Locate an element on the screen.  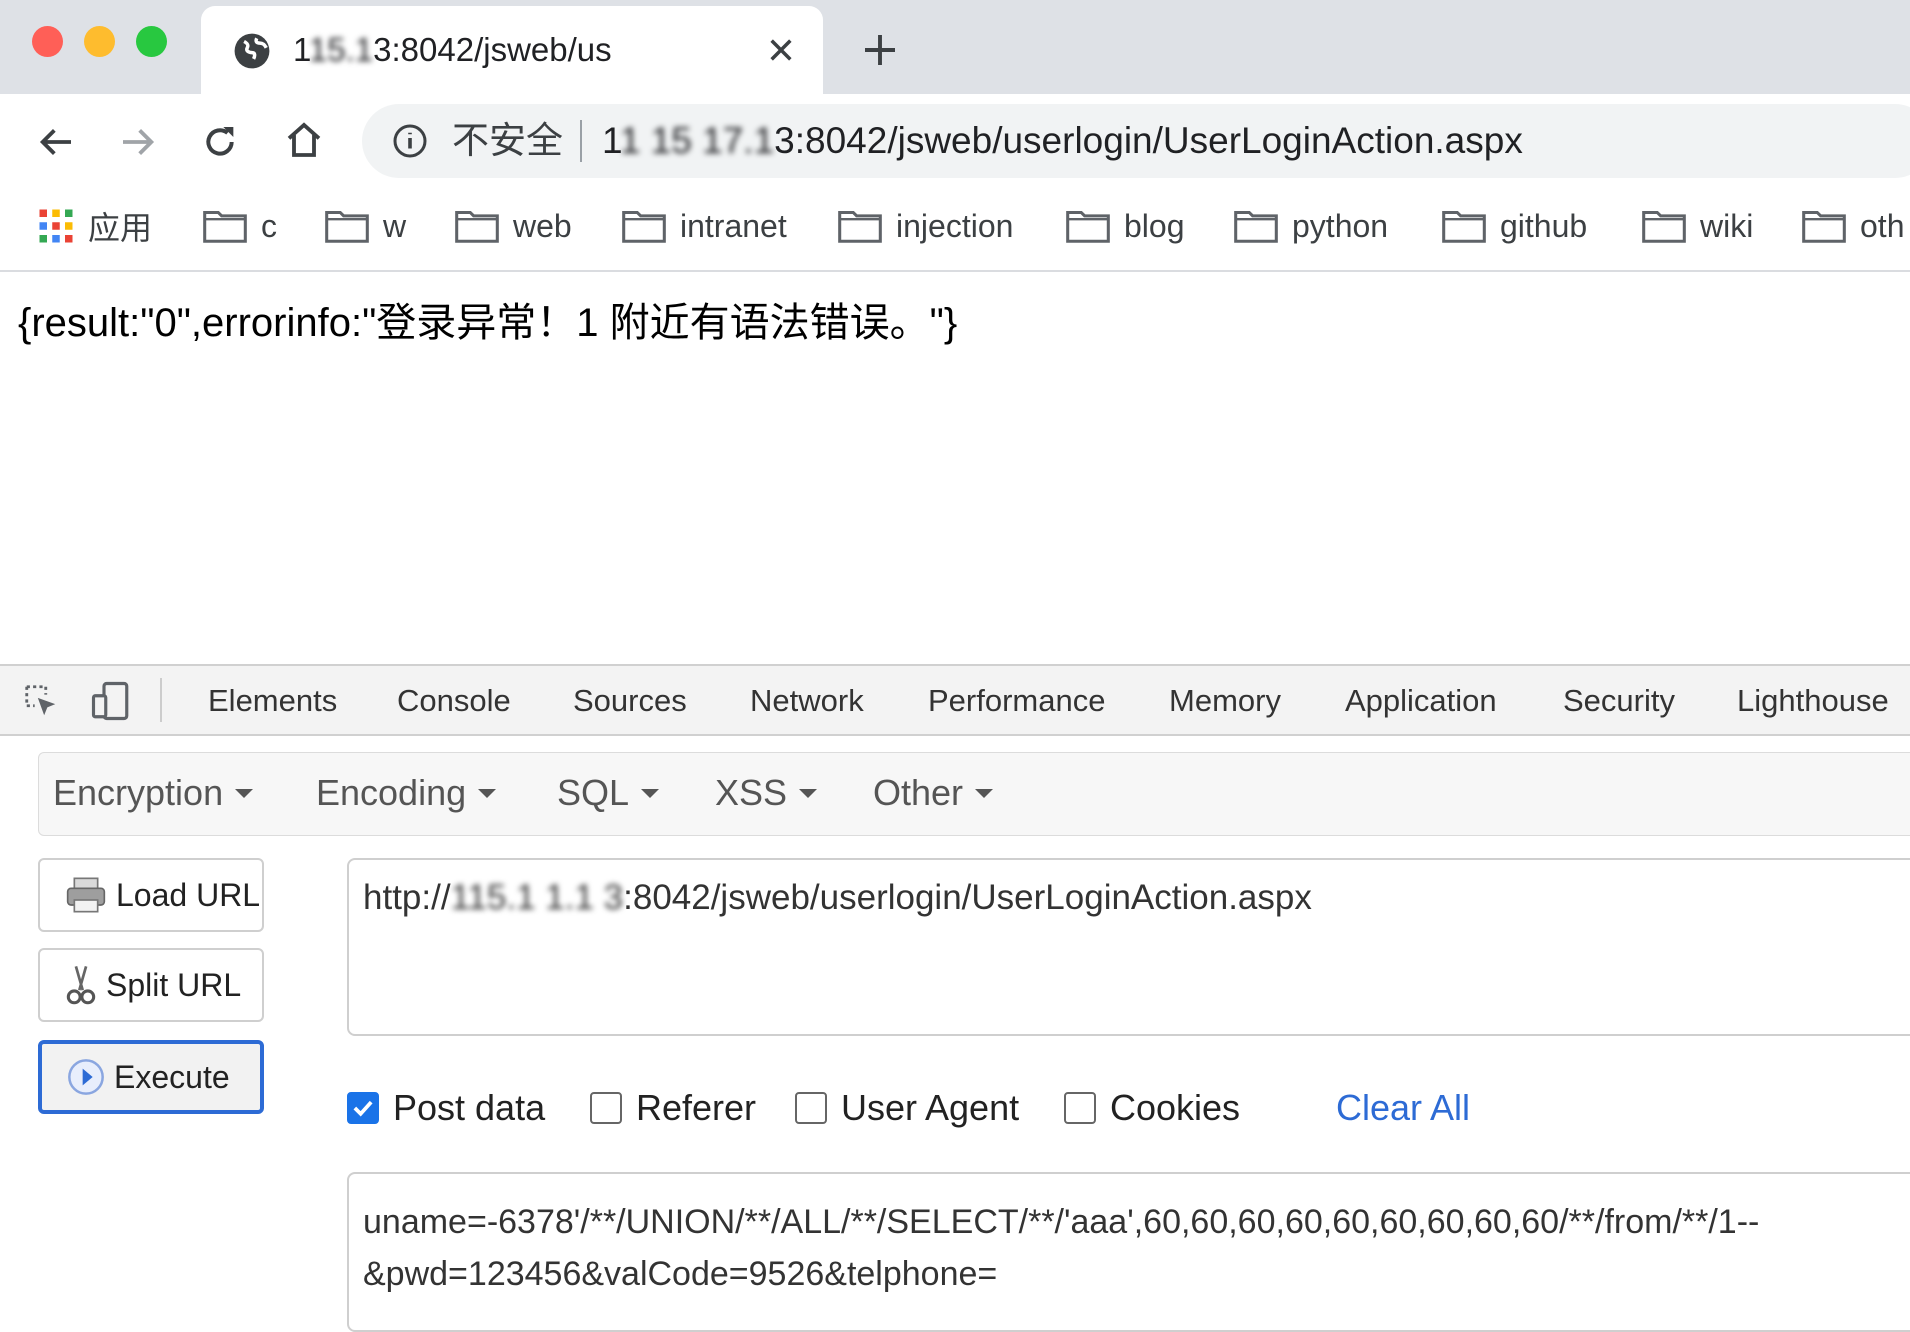
zoom-window-button is located at coordinates (151, 41).